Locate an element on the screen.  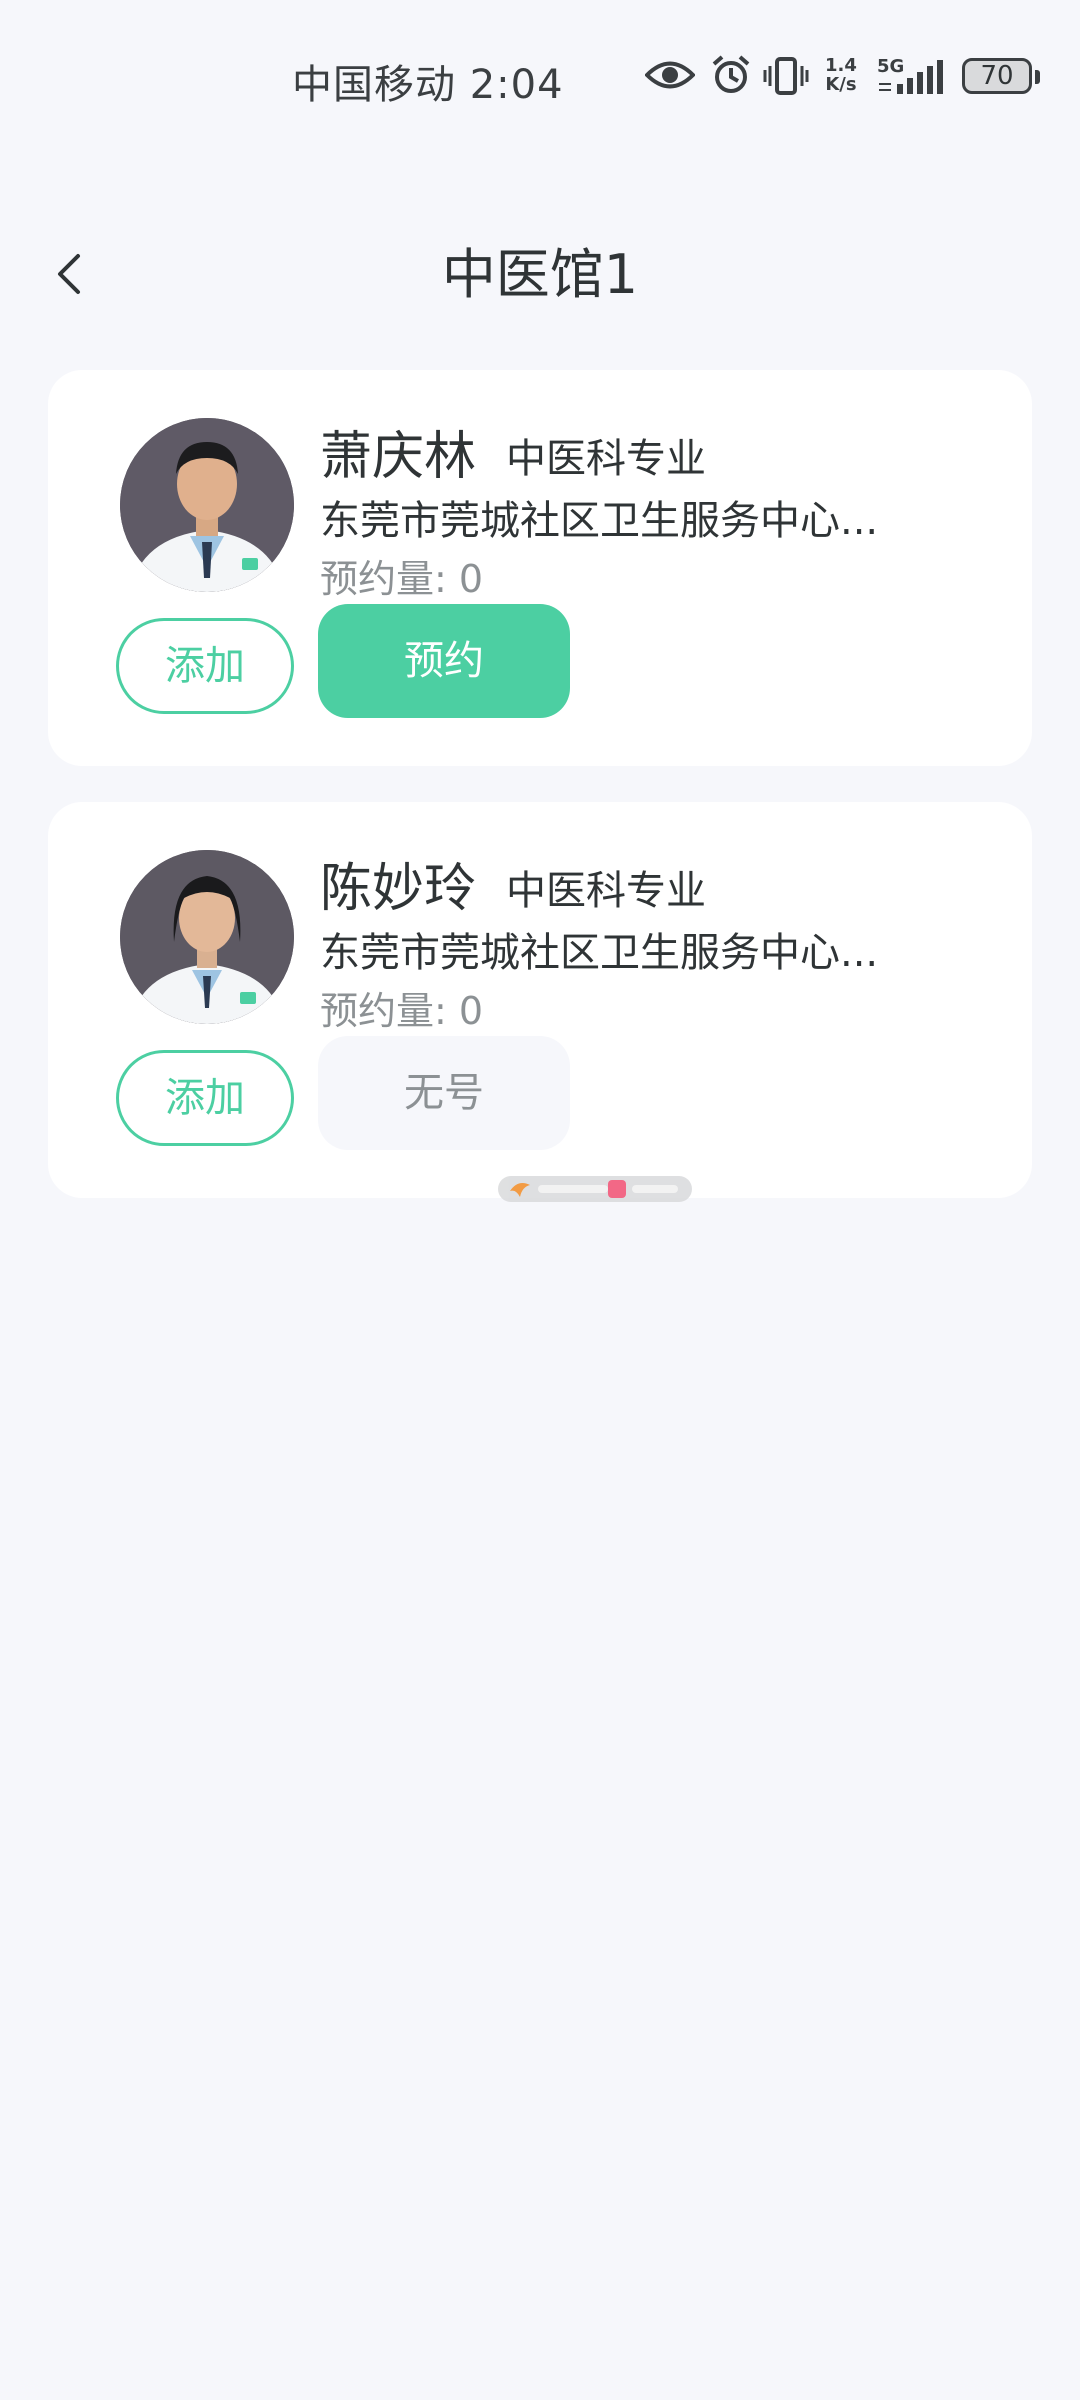
doctor-name: 陈妙玲 is located at coordinates (398, 889).